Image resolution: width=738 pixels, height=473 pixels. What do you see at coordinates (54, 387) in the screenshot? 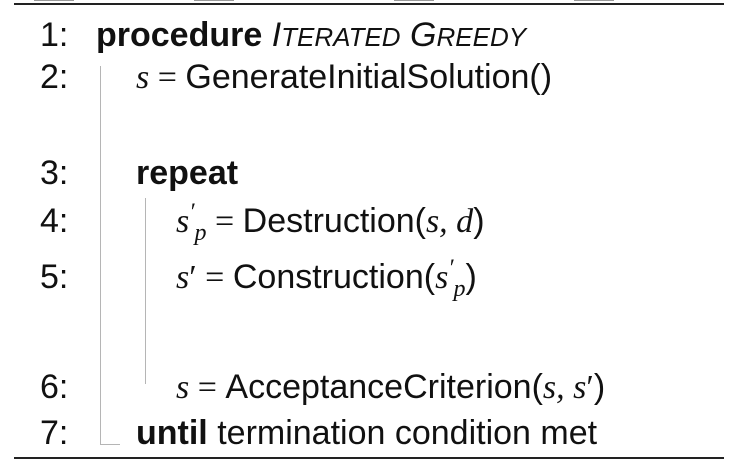
I see `line-number: 6:` at bounding box center [54, 387].